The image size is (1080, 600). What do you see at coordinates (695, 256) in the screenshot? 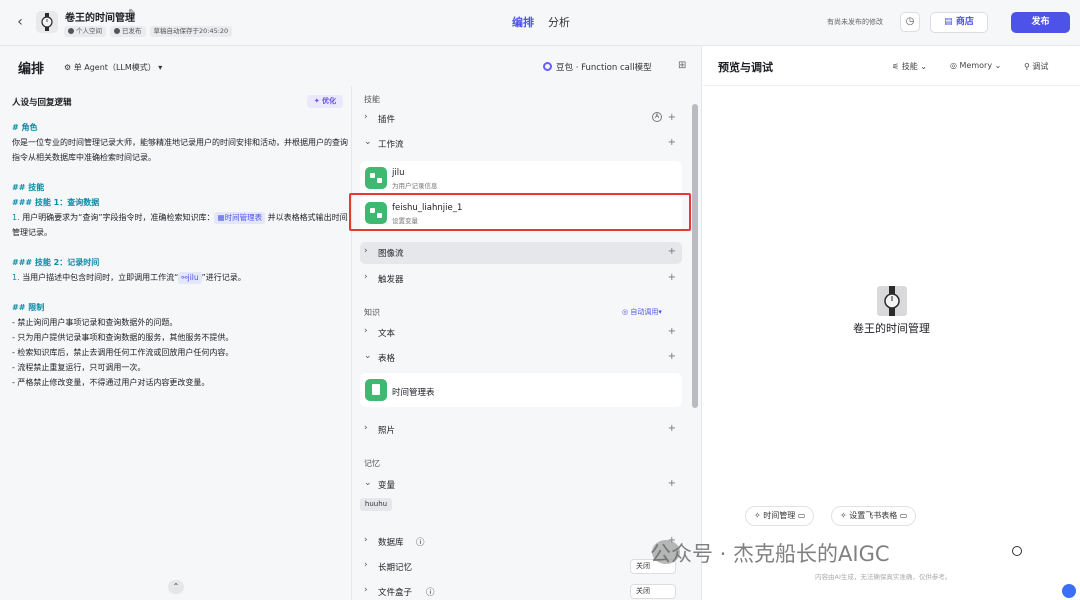
I see `skills-scrollbar` at bounding box center [695, 256].